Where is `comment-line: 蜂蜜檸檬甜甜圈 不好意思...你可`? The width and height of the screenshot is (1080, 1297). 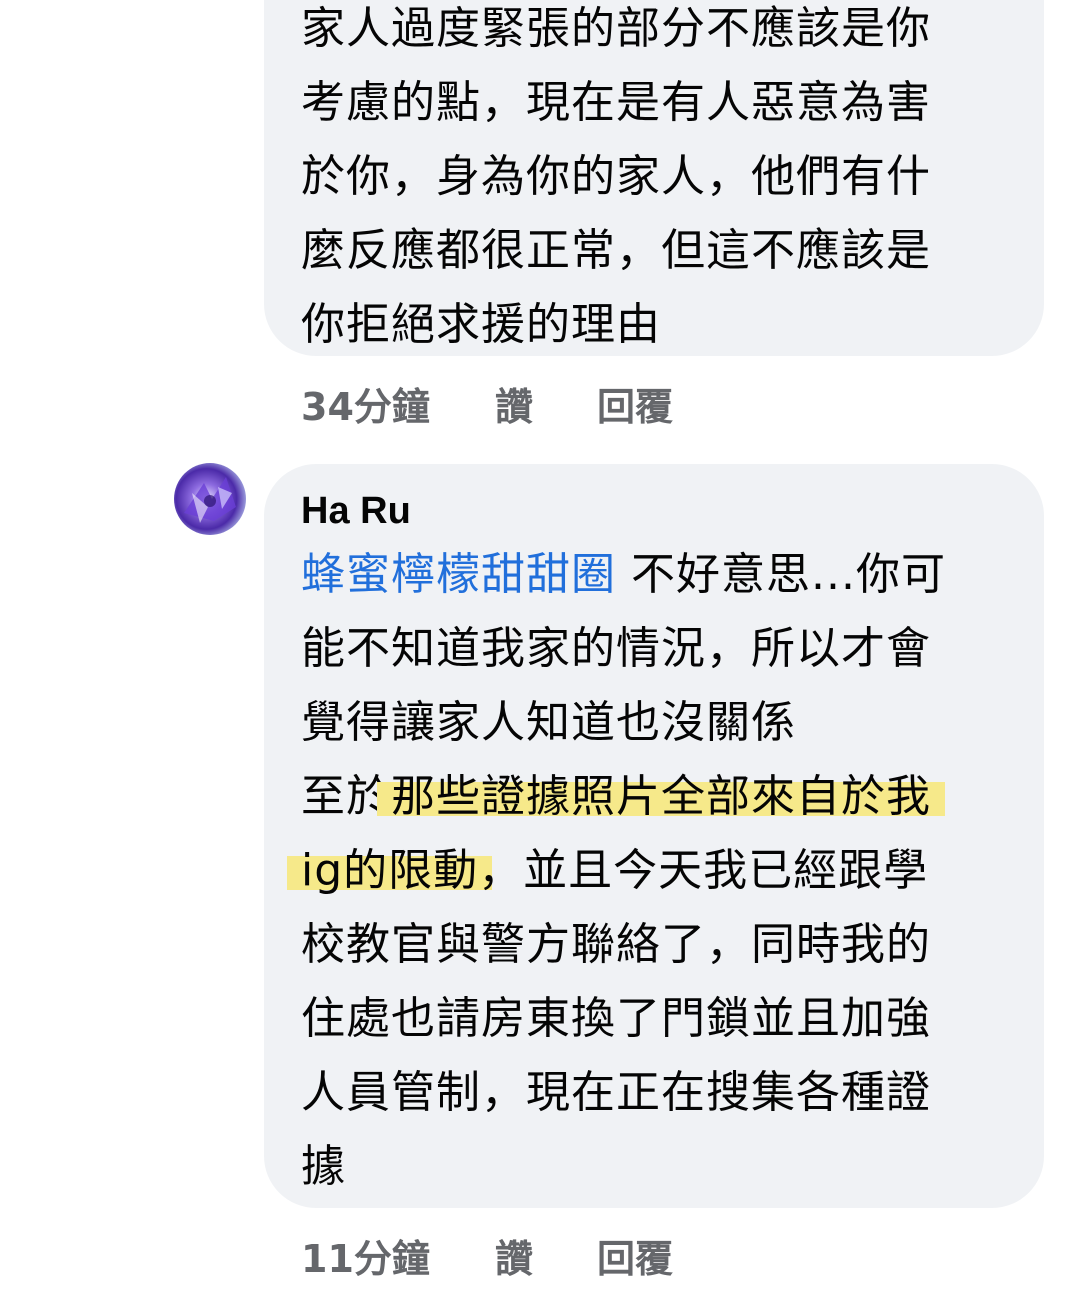
comment-line: 蜂蜜檸檬甜甜圈 不好意思...你可 is located at coordinates (654, 575).